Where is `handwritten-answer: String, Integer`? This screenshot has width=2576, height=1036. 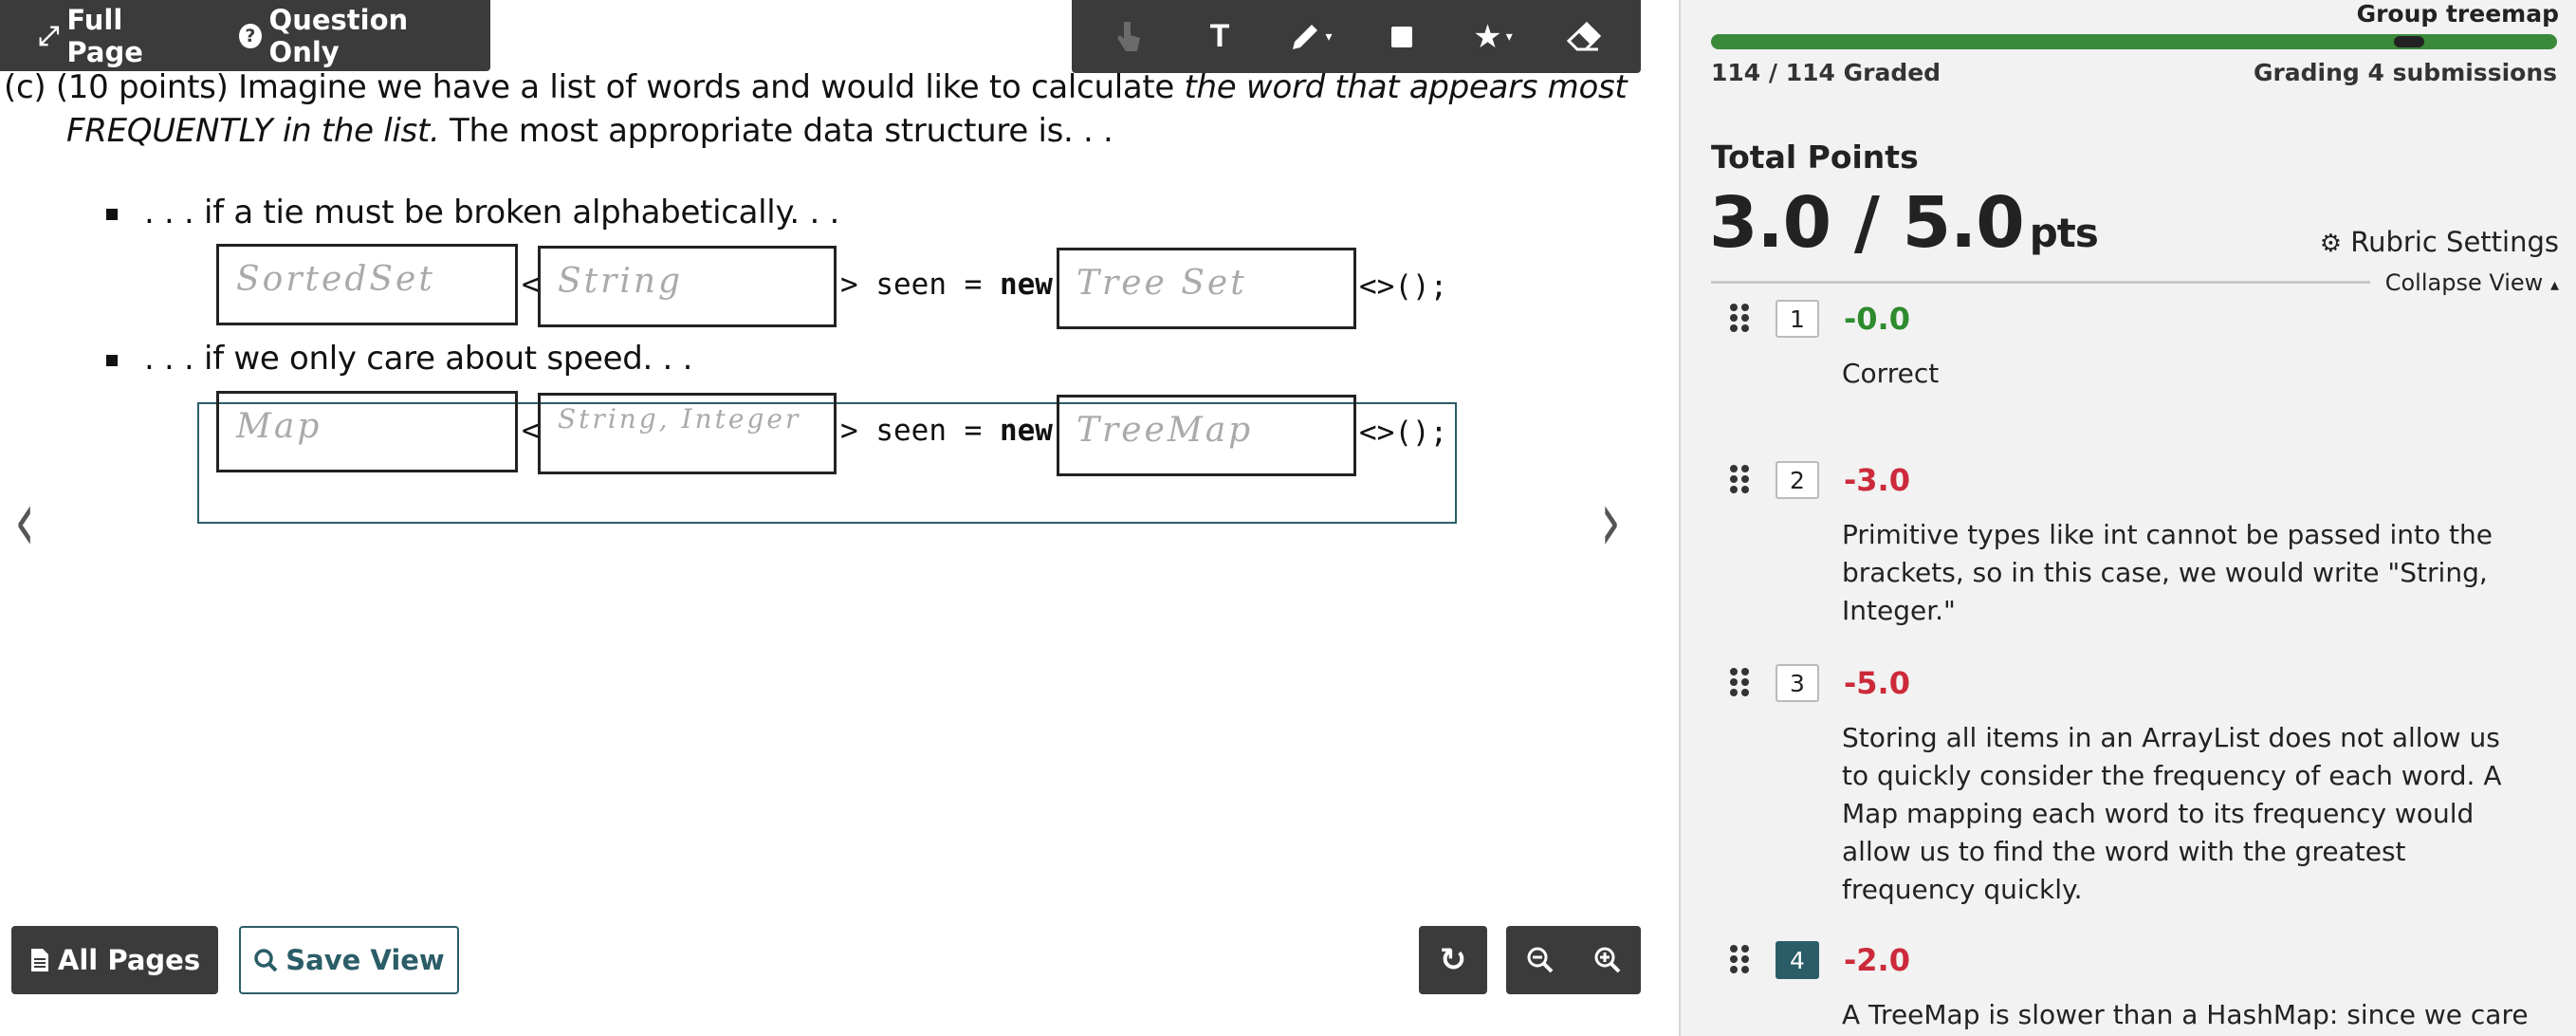
handwritten-answer: String, Integer is located at coordinates (679, 419).